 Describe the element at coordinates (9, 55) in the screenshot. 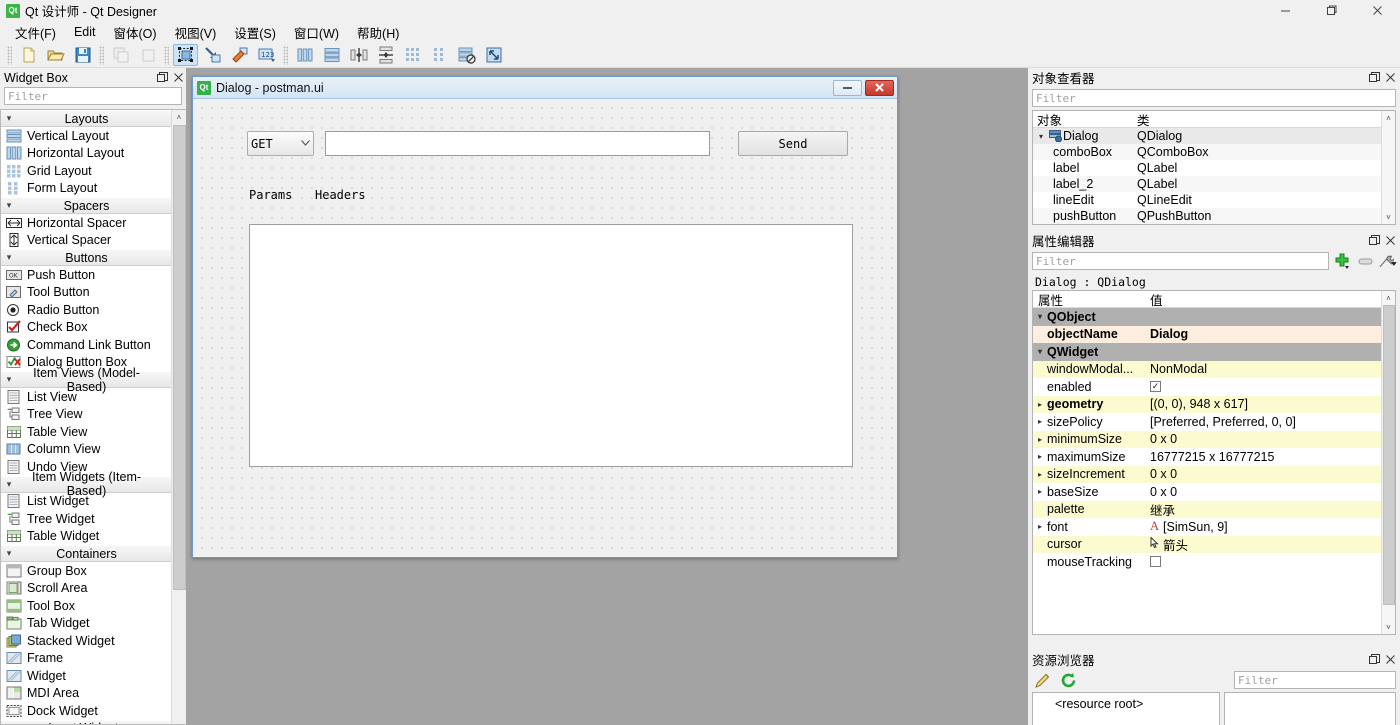

I see `toolbar-grip` at that location.